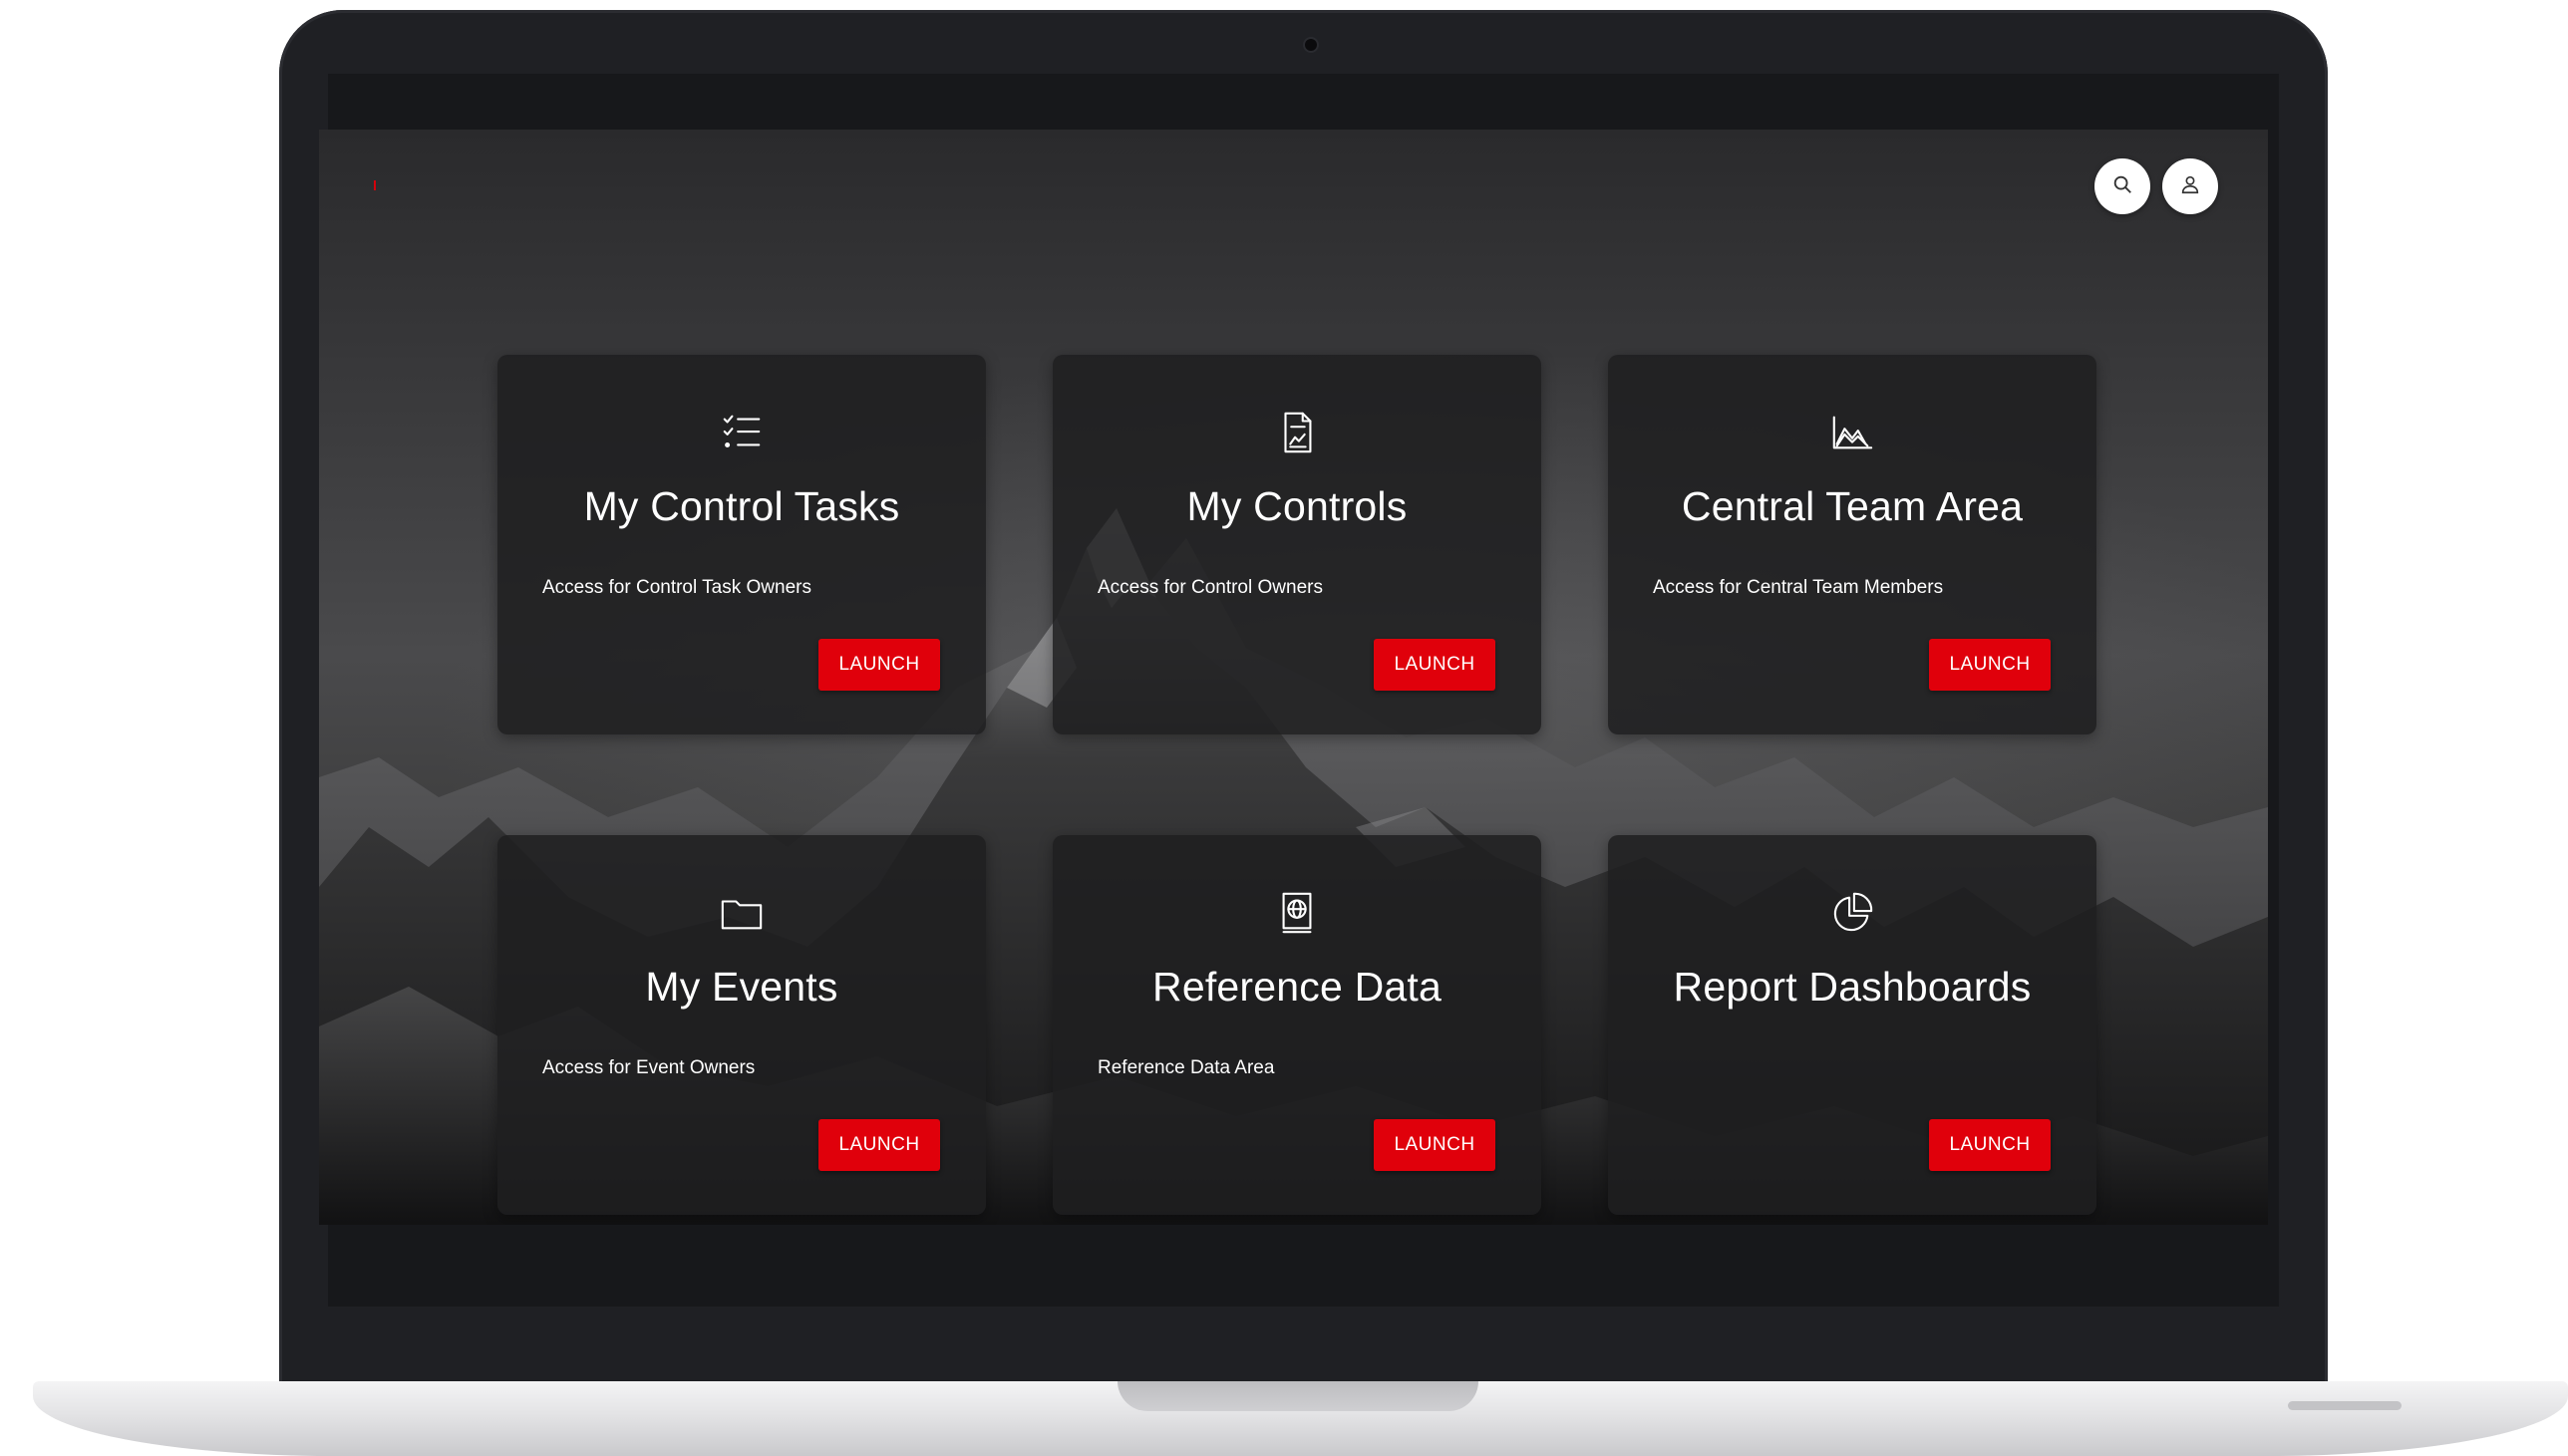 This screenshot has height=1456, width=2568. Describe the element at coordinates (1210, 587) in the screenshot. I see `card-description: Access for Control Owners` at that location.